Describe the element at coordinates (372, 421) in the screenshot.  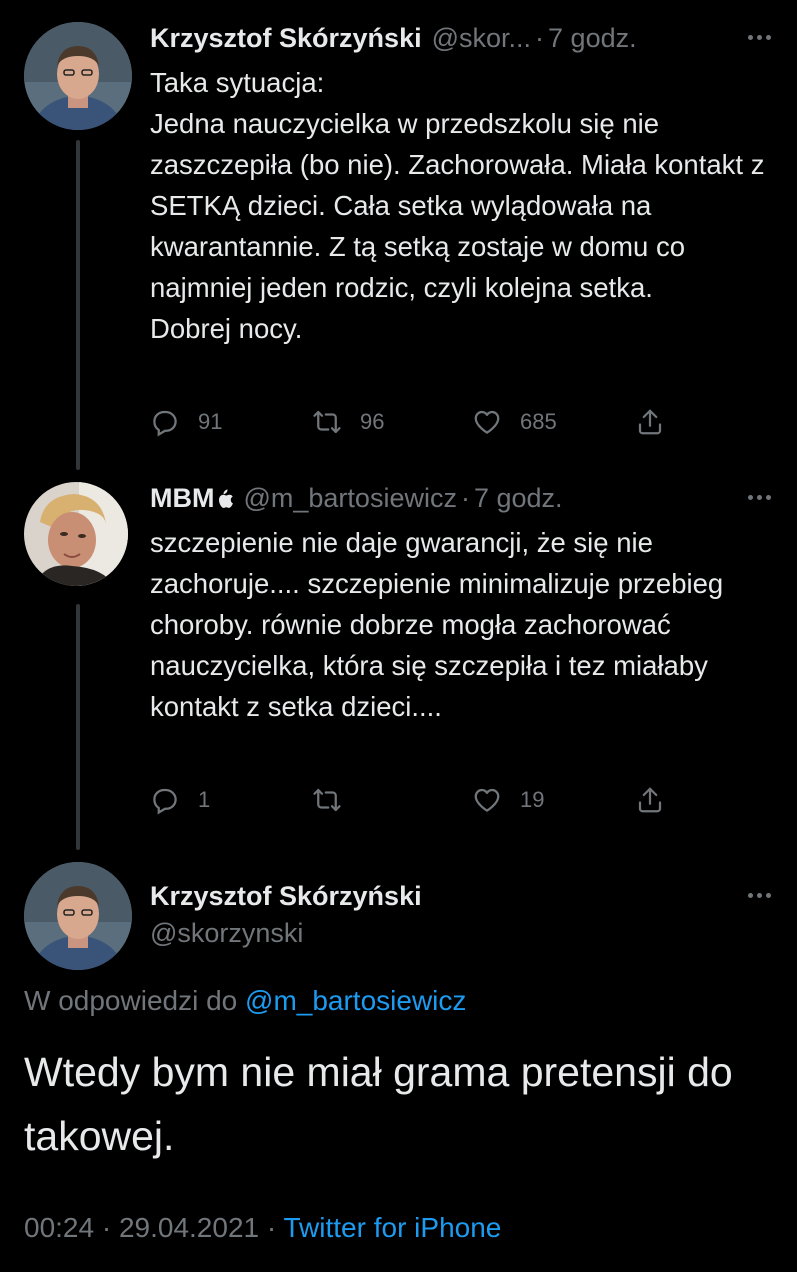
I see `retweet-count: 96` at that location.